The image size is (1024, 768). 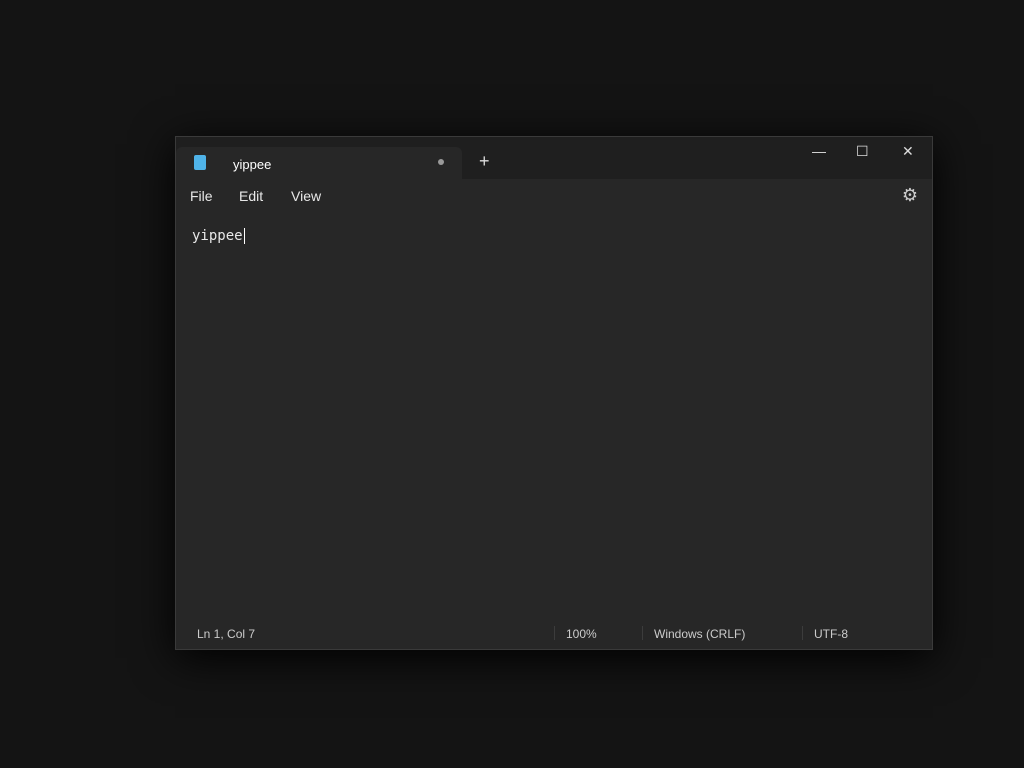 I want to click on line-ending: Windows (CRLF), so click(x=699, y=634).